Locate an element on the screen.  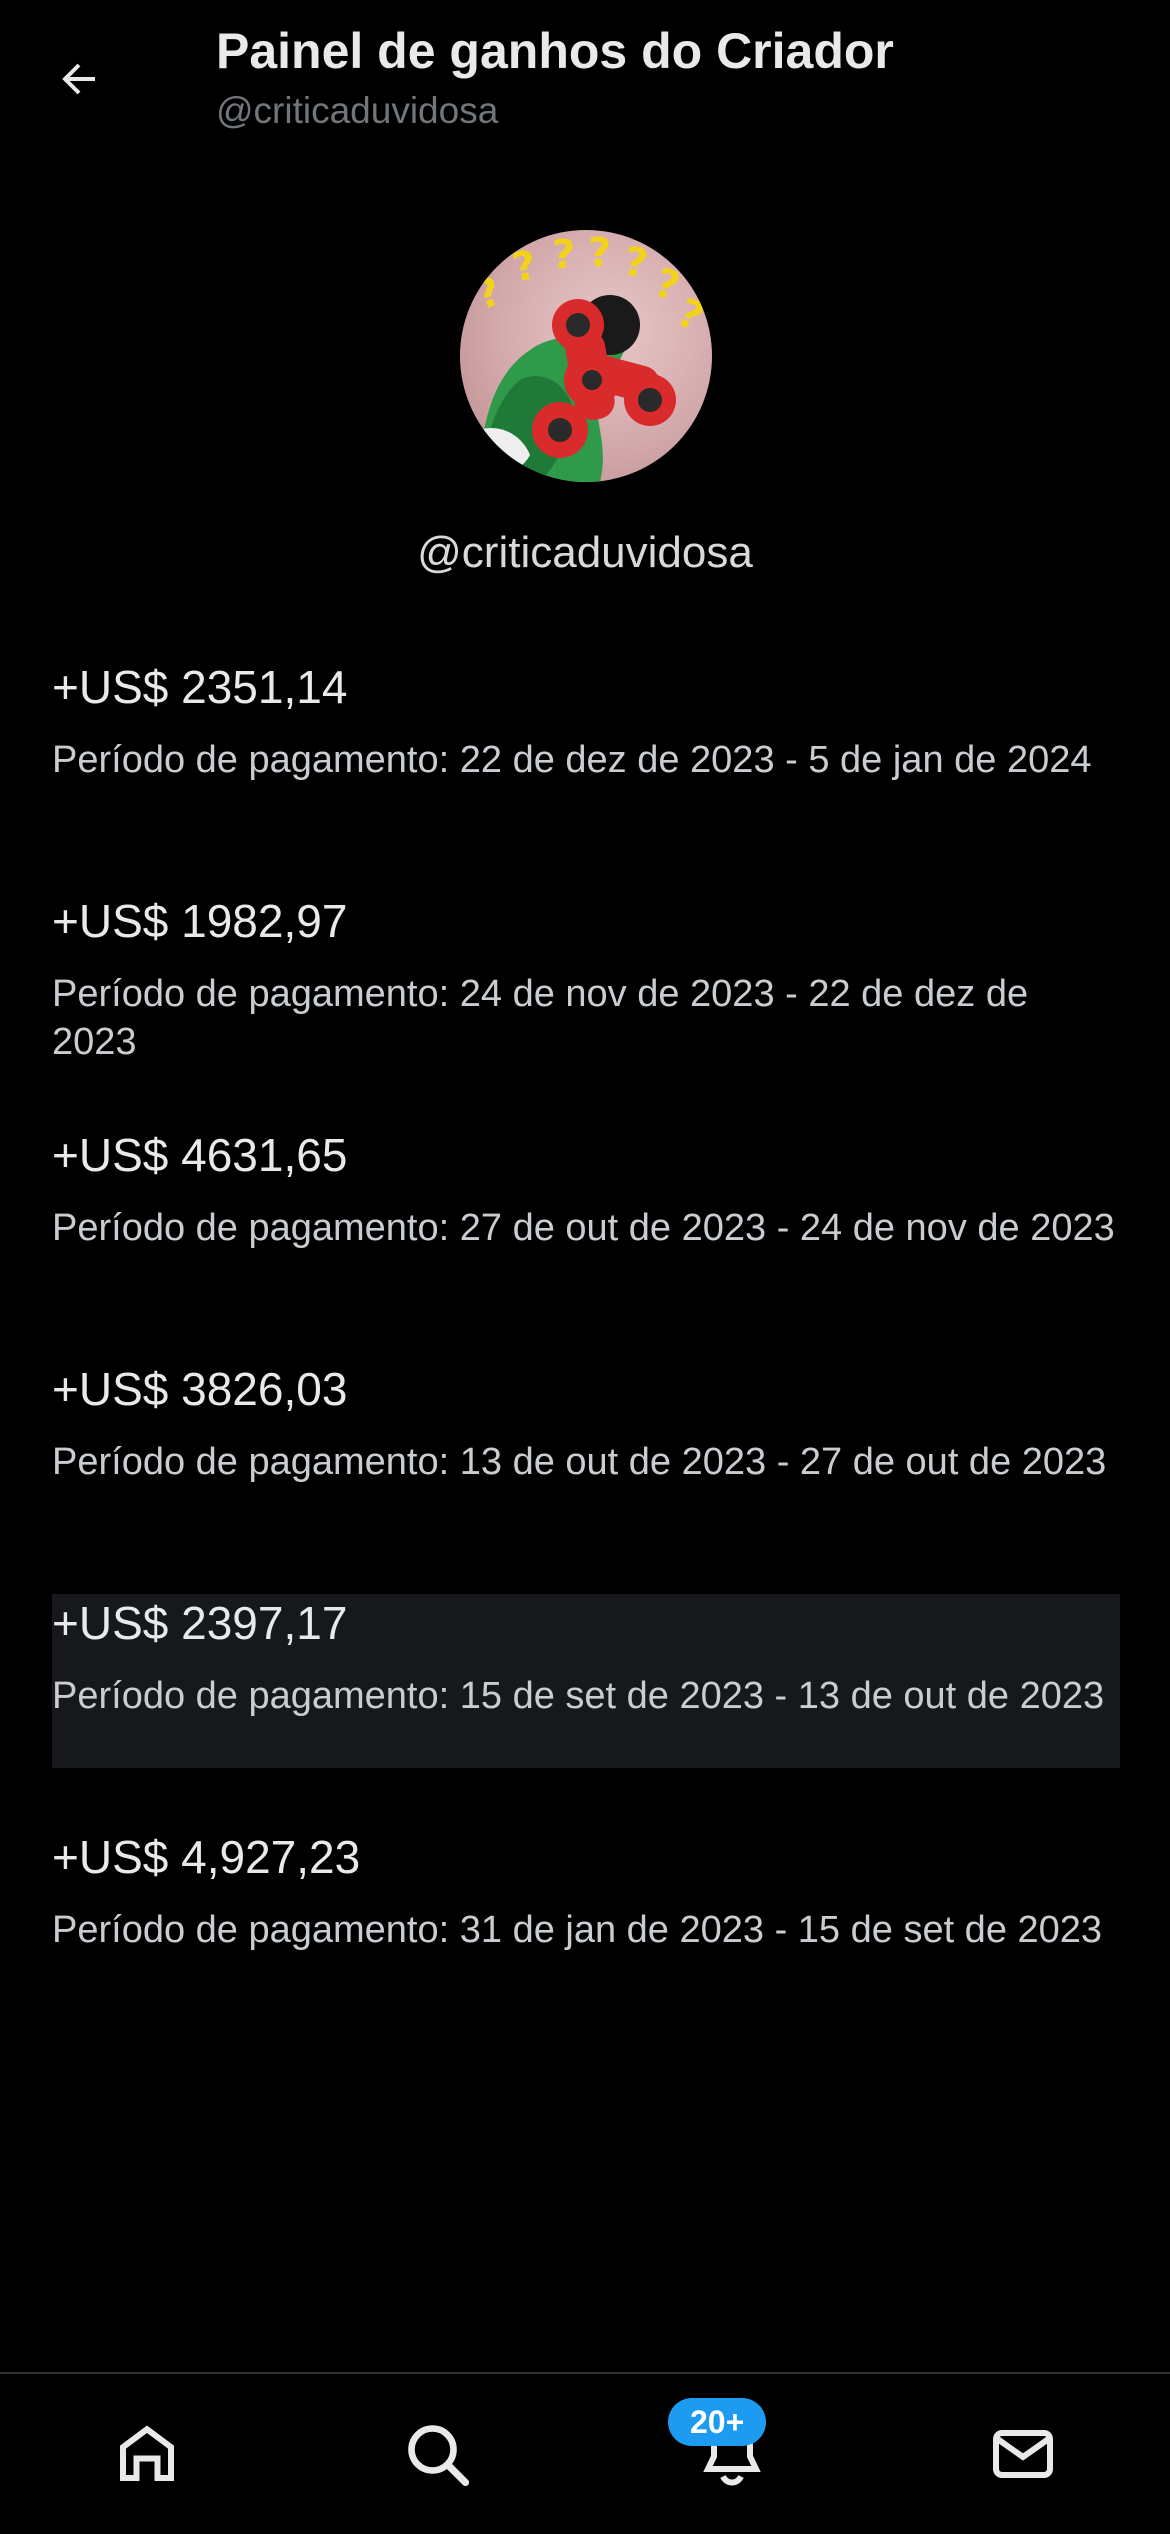
page-title: Painel de ganhos do Criador is located at coordinates (555, 51).